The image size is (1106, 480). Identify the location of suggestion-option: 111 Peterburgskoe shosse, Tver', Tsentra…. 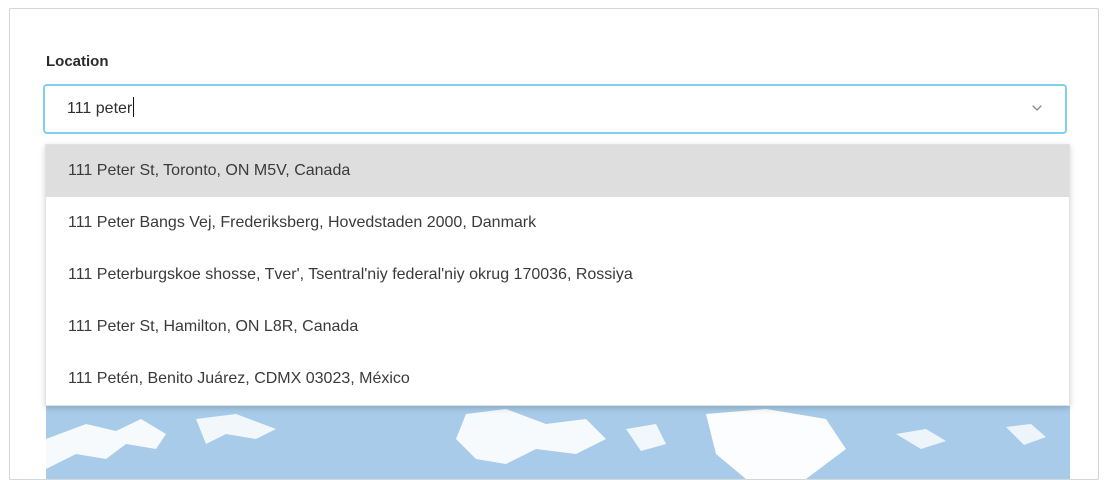
(557, 275).